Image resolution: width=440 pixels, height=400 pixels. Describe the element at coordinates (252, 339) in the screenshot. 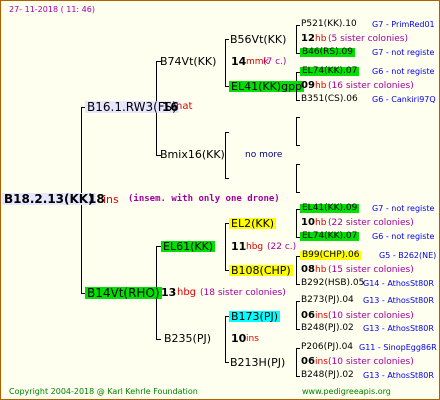

I see `dam-b-mating: ins` at that location.